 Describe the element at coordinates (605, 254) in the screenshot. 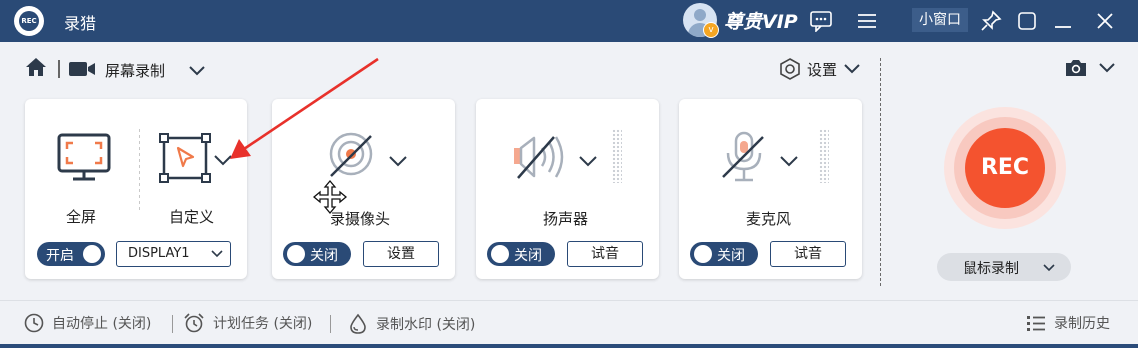

I see `speaker-test-button: 试音` at that location.